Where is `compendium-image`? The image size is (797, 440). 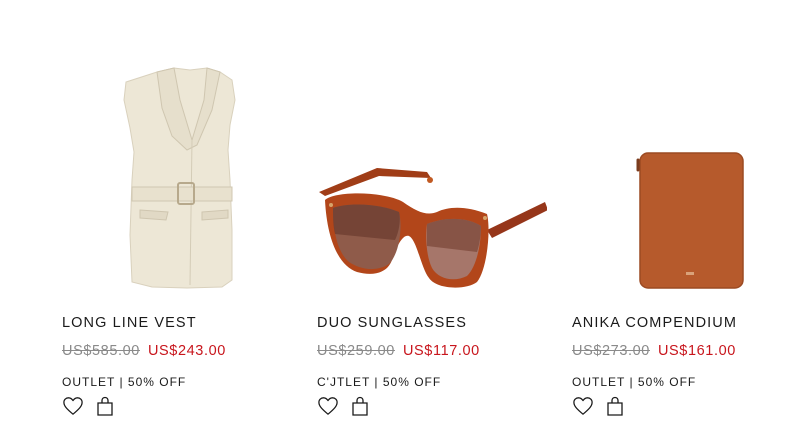 compendium-image is located at coordinates (690, 220).